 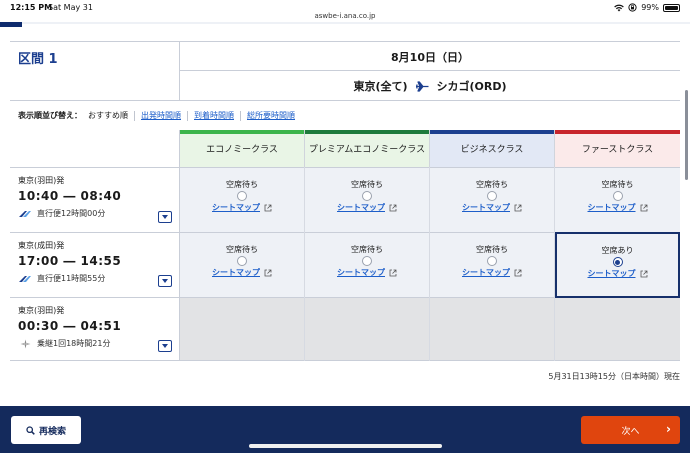 I want to click on status-icons: 99%, so click(x=647, y=7).